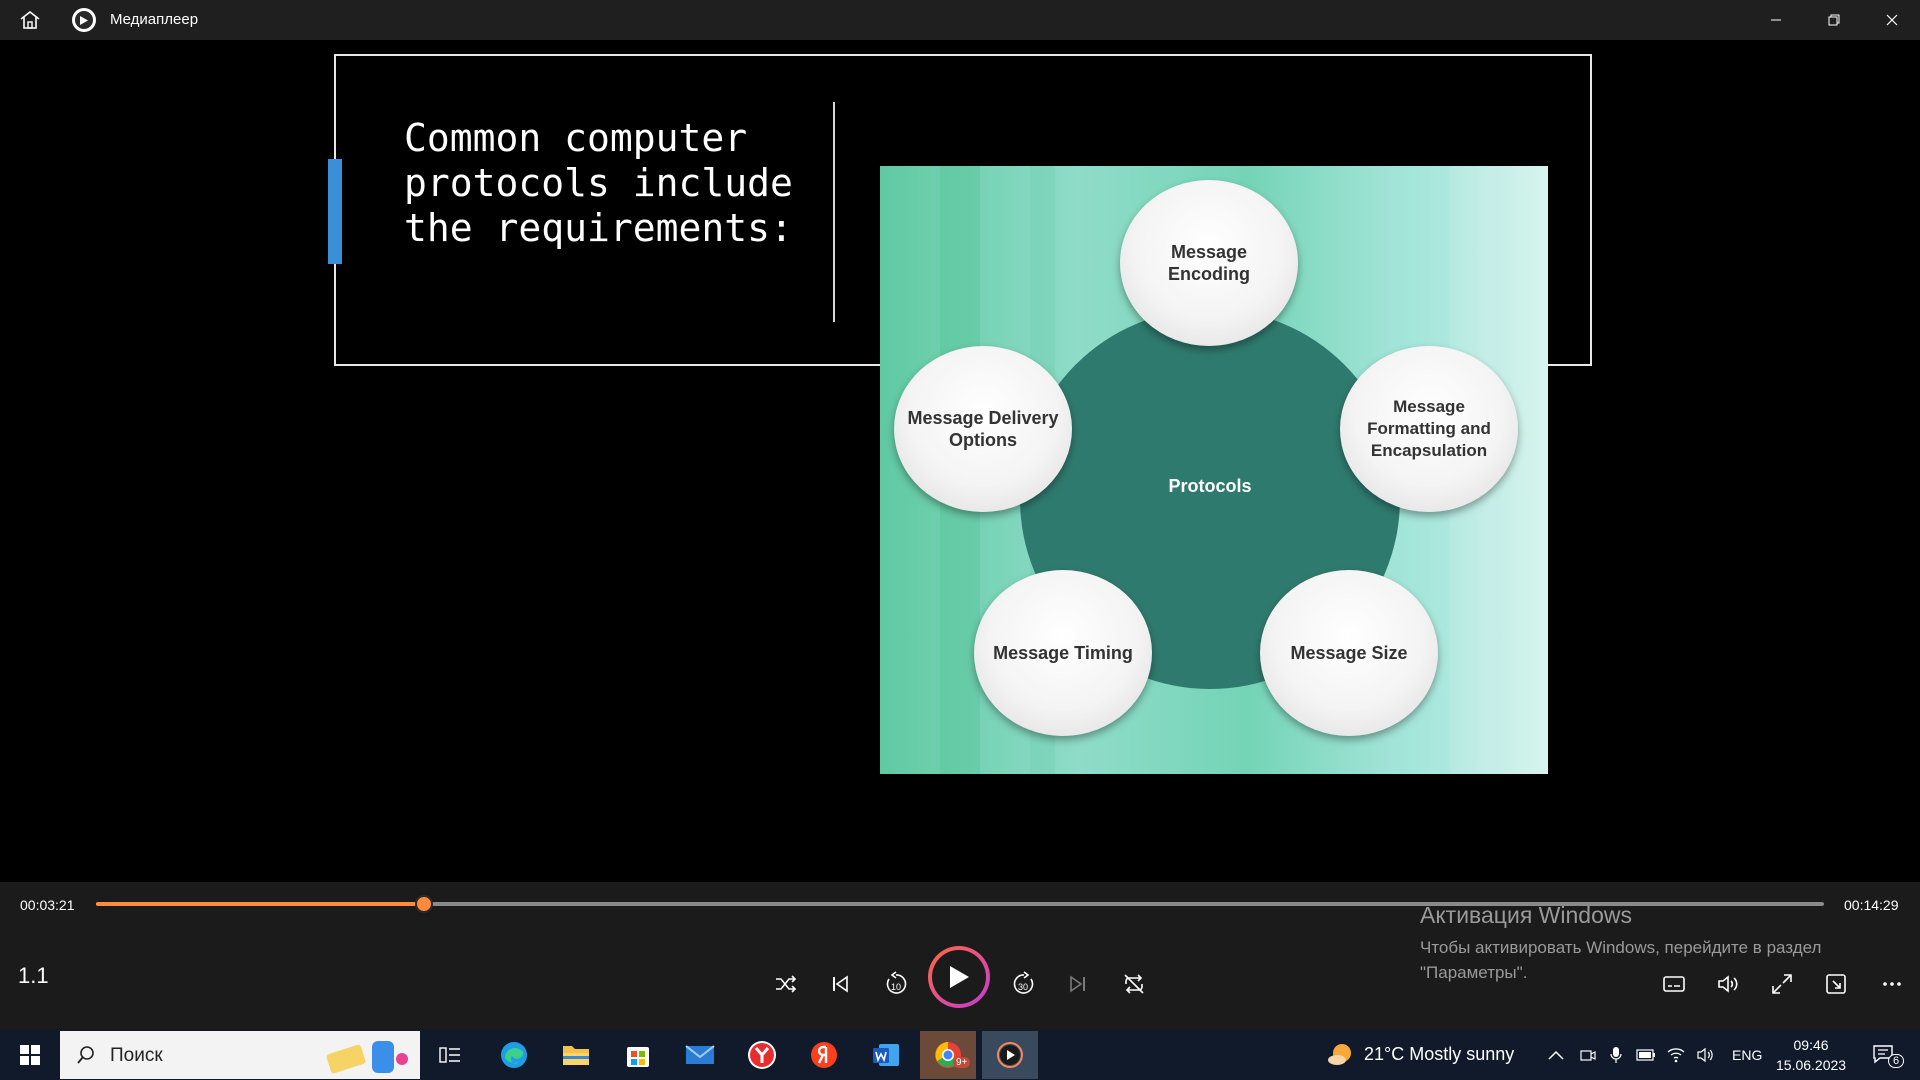 This screenshot has width=1920, height=1080. What do you see at coordinates (948, 1055) in the screenshot?
I see `taskbar-chrome: 9+` at bounding box center [948, 1055].